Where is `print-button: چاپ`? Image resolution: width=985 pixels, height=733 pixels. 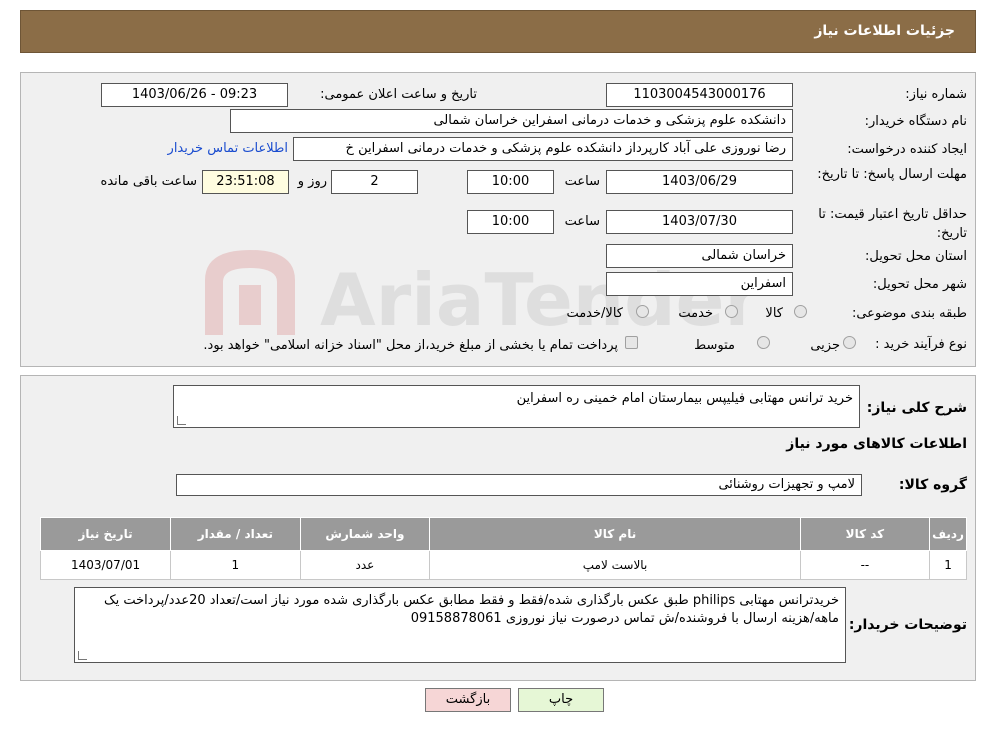 print-button: چاپ is located at coordinates (561, 700).